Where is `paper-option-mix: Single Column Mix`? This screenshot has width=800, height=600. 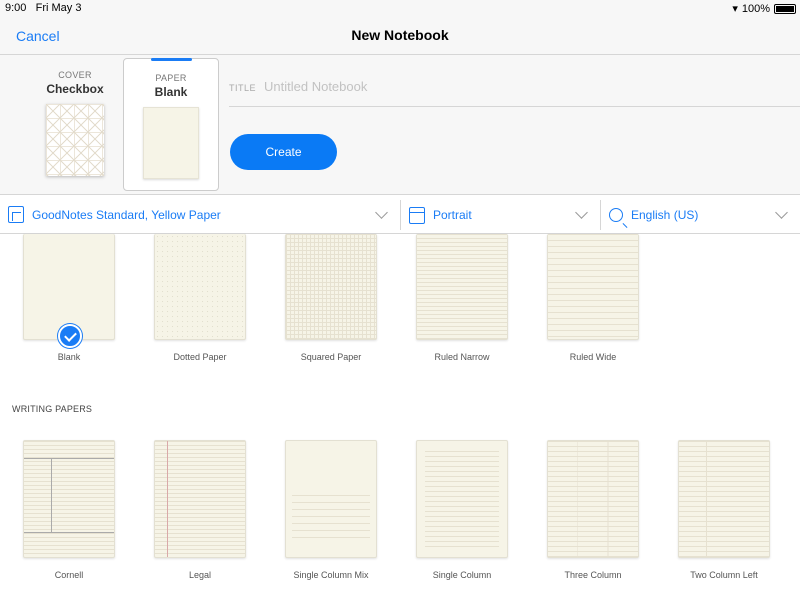
paper-option-mix: Single Column Mix is located at coordinates (331, 510).